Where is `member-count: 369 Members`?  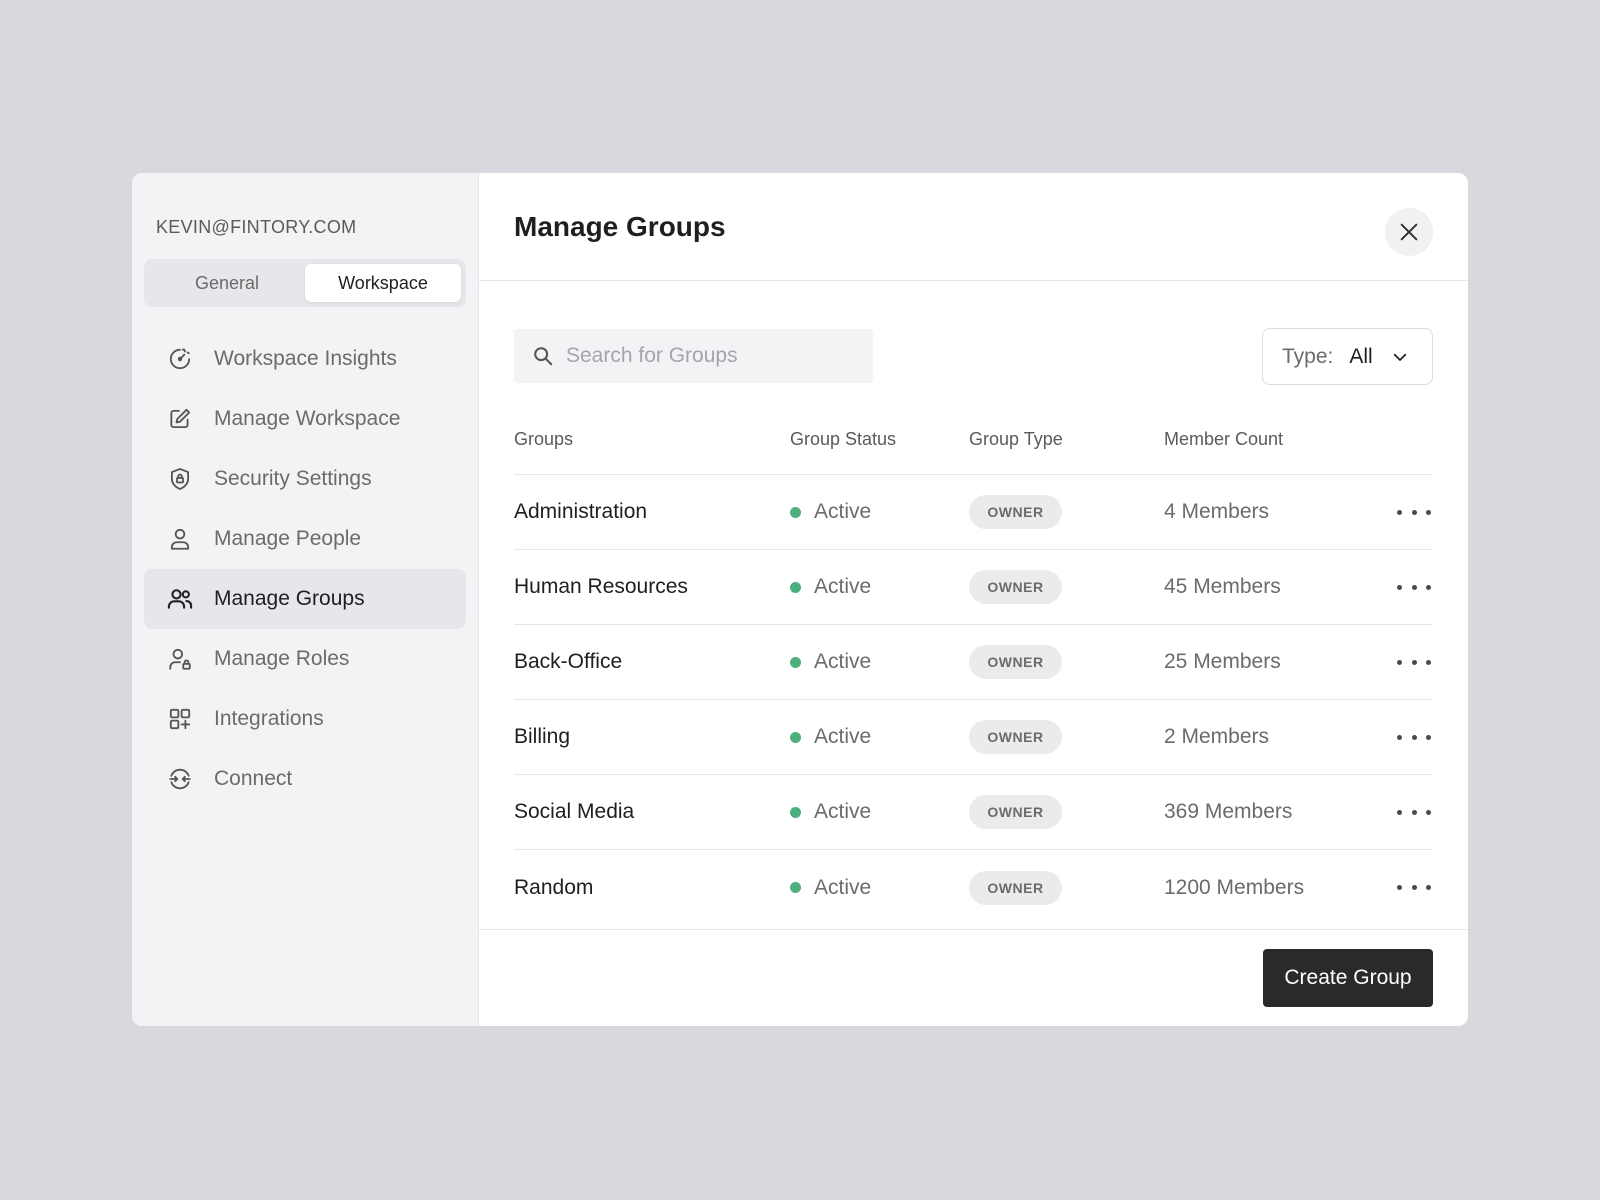
member-count: 369 Members is located at coordinates (1228, 811).